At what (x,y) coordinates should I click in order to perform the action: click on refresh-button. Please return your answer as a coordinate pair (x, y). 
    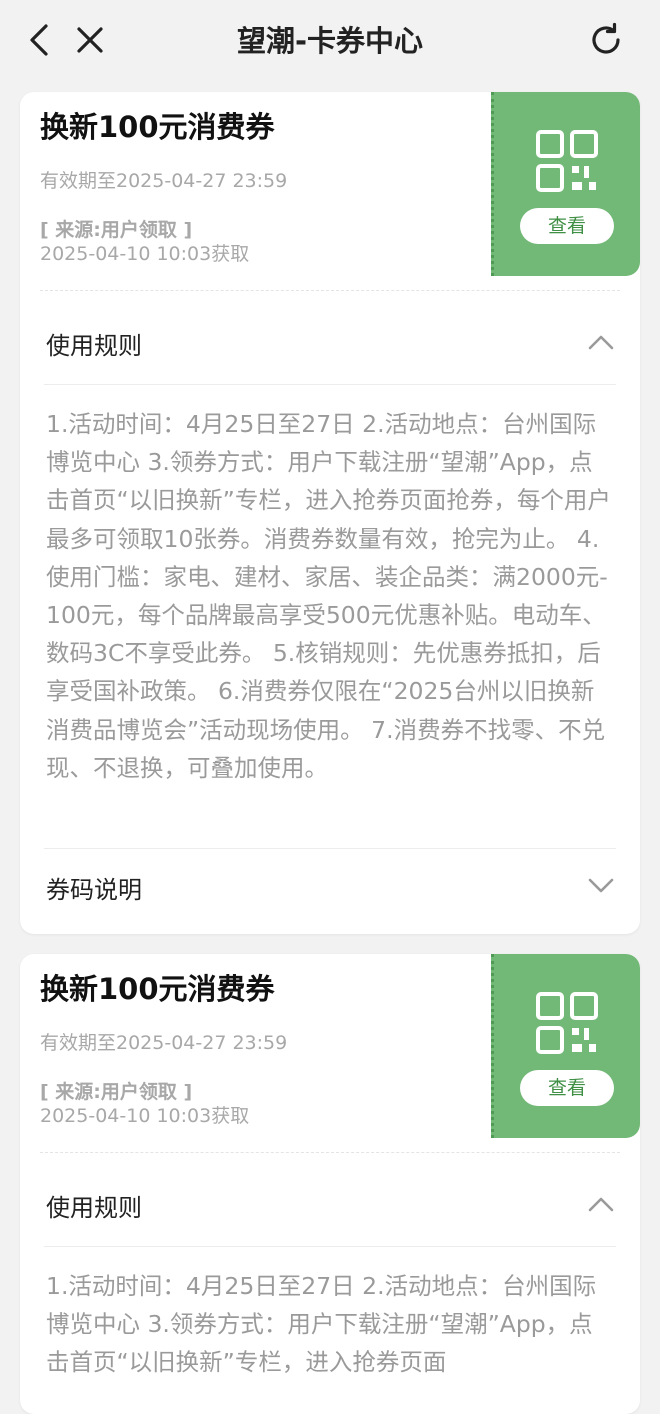
    Looking at the image, I should click on (606, 40).